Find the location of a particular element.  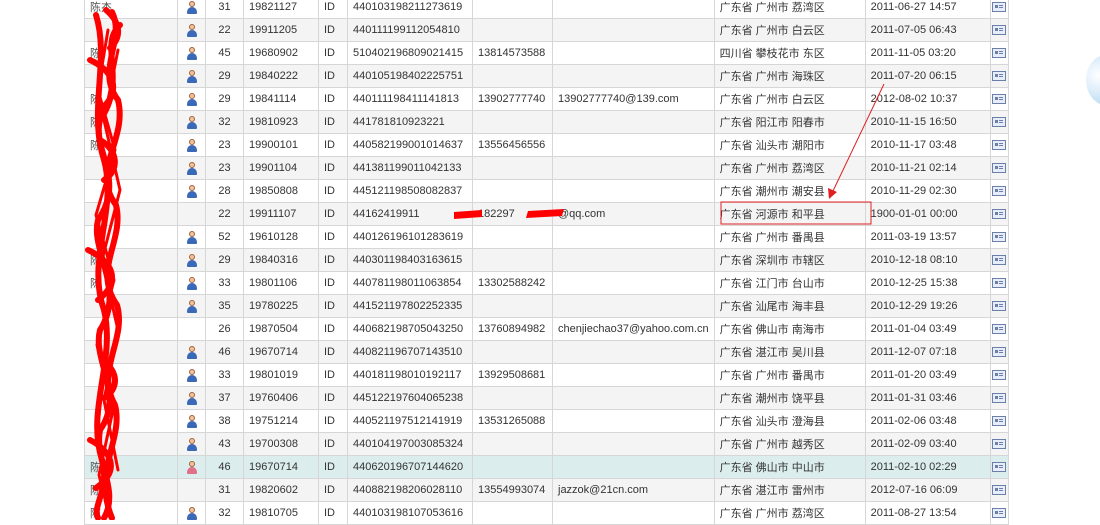

id-number-cell: 440111199112054810 is located at coordinates (410, 30).